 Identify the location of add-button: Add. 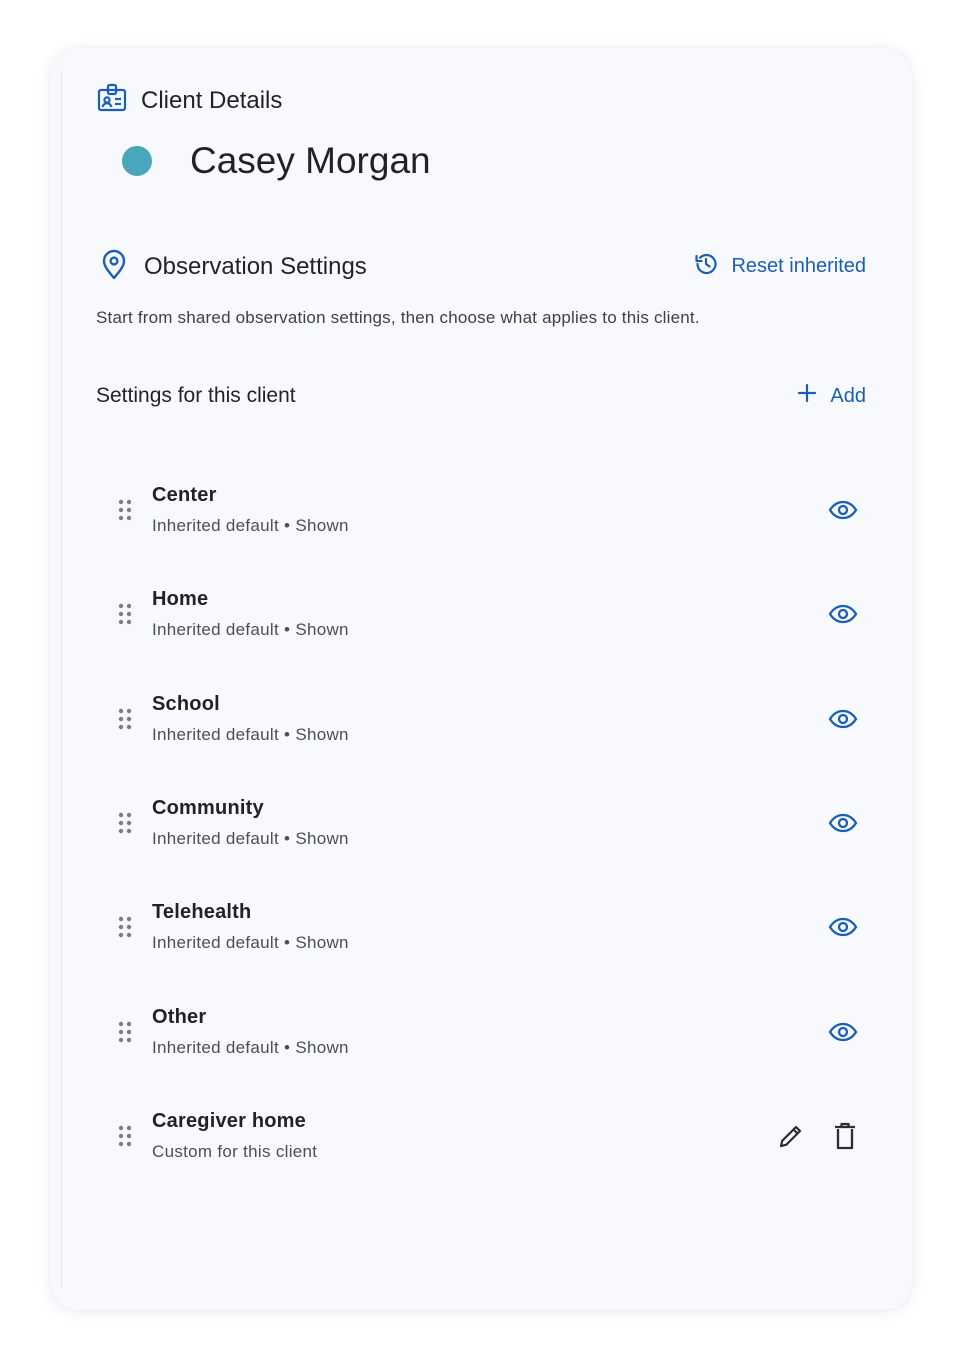
(831, 396).